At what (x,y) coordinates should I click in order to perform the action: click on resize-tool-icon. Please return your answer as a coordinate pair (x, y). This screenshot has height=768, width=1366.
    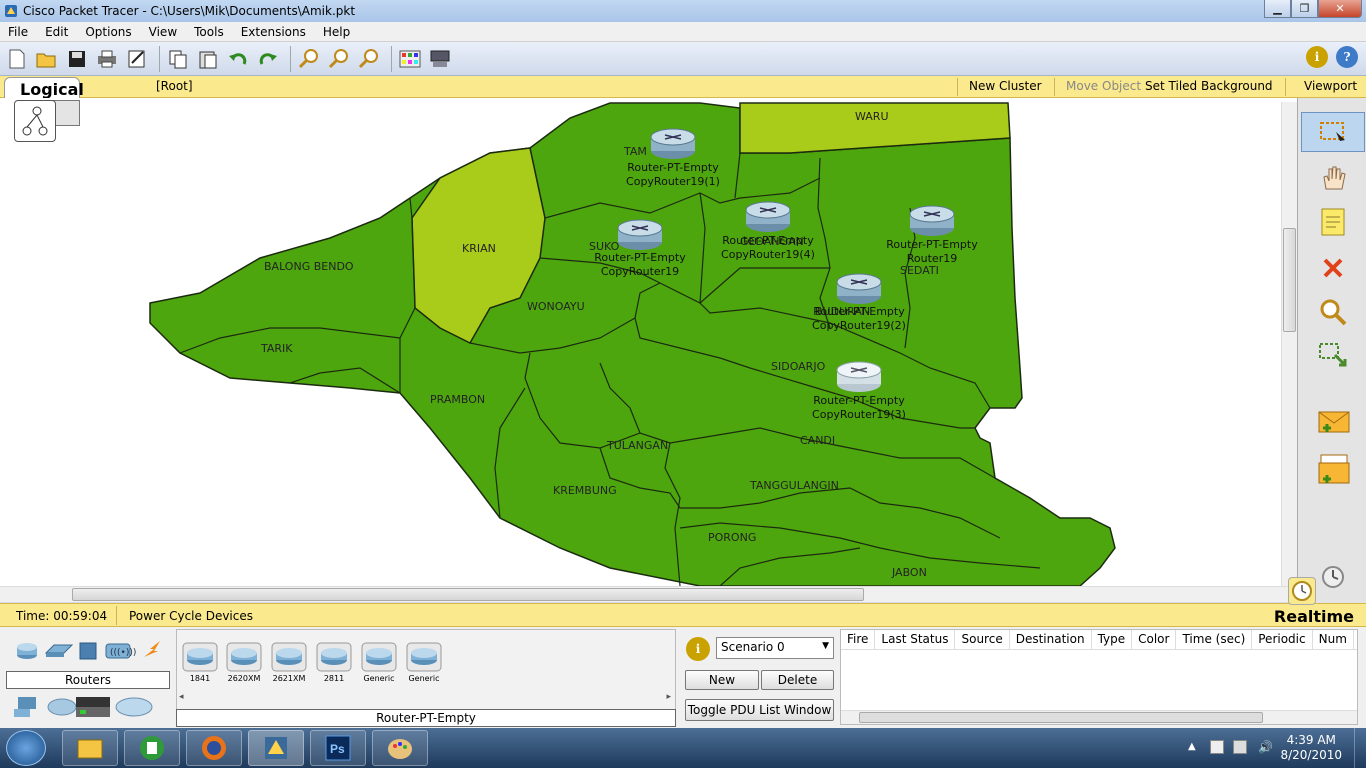
    Looking at the image, I should click on (1333, 356).